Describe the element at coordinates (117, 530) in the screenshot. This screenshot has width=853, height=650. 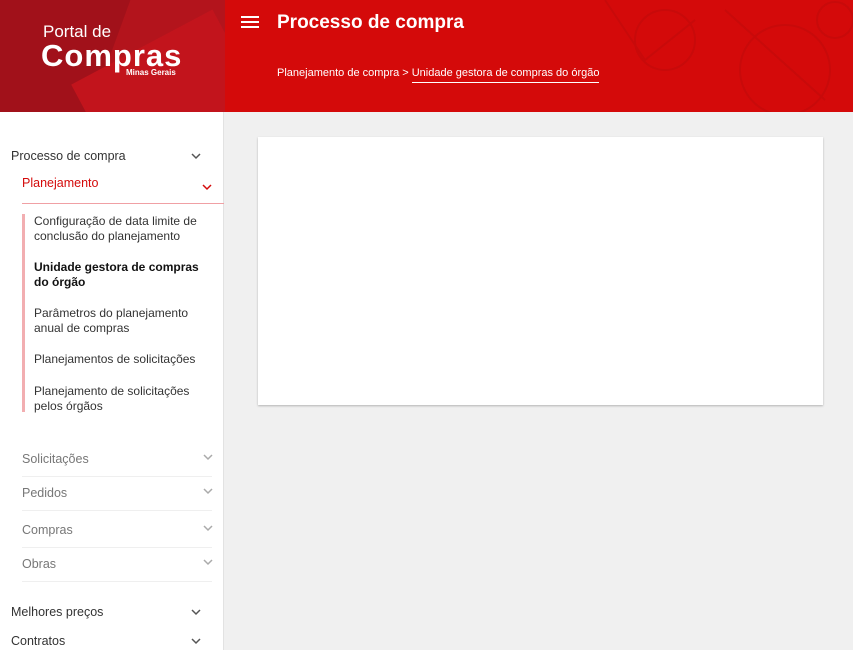
I see `sidebar-item-compras: Compras` at that location.